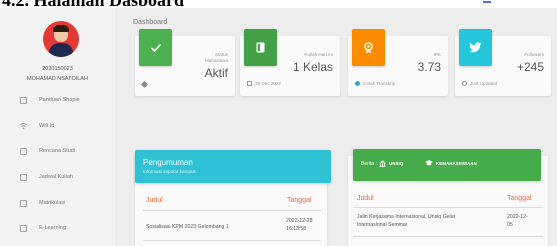 The height and width of the screenshot is (246, 557). Describe the element at coordinates (23, 126) in the screenshot. I see `wifi-icon` at that location.